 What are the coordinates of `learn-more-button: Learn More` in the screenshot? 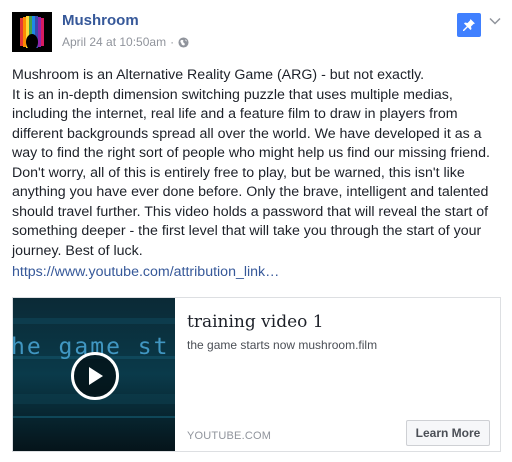 It's located at (448, 433).